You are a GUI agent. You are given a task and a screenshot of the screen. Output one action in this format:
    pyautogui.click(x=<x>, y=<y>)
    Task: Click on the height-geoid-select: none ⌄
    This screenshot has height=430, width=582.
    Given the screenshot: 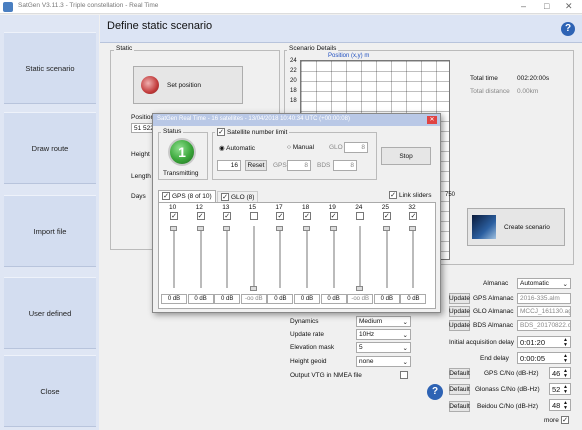 What is the action you would take?
    pyautogui.click(x=383, y=361)
    